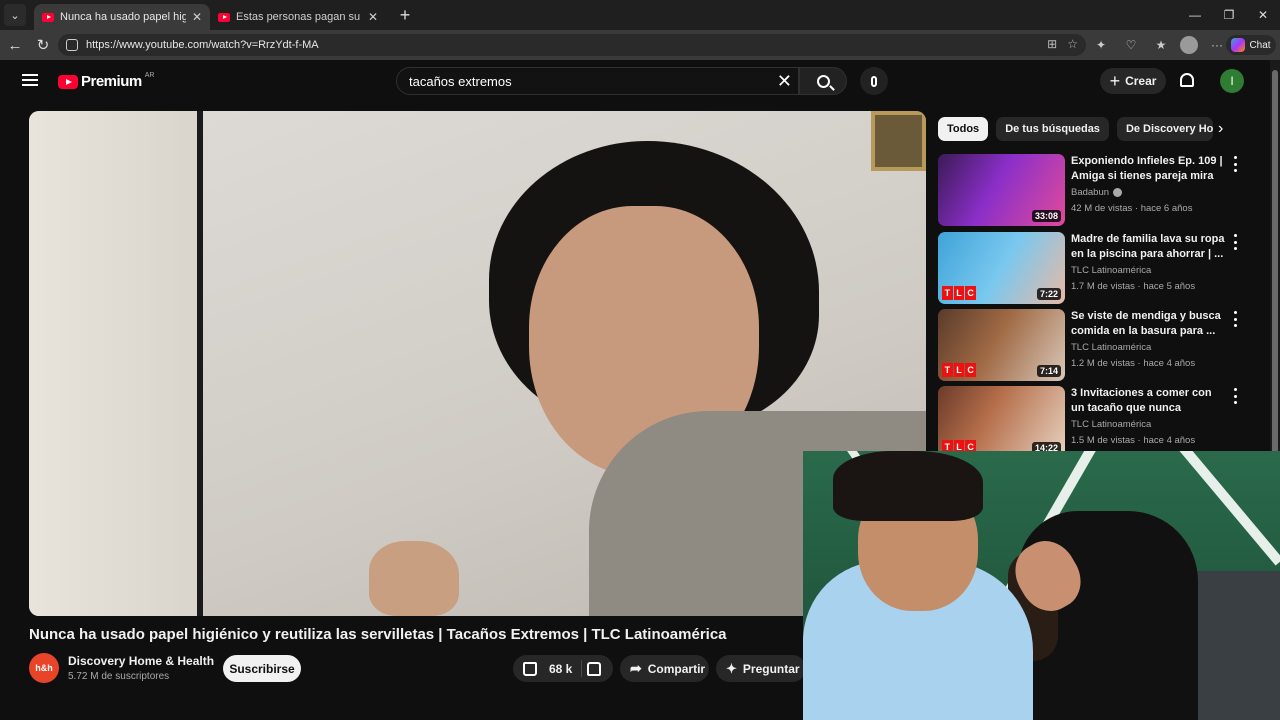 This screenshot has width=1280, height=720. I want to click on favorite-star-icon: ☆, so click(1072, 44).